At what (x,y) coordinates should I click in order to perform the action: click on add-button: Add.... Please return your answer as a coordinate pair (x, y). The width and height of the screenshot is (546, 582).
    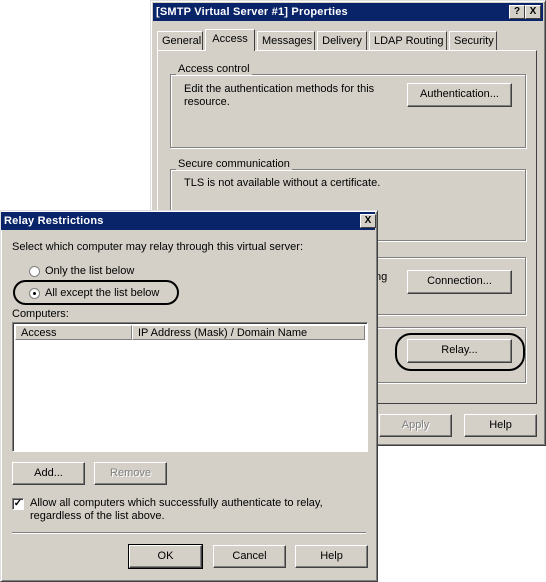
    Looking at the image, I should click on (48, 473).